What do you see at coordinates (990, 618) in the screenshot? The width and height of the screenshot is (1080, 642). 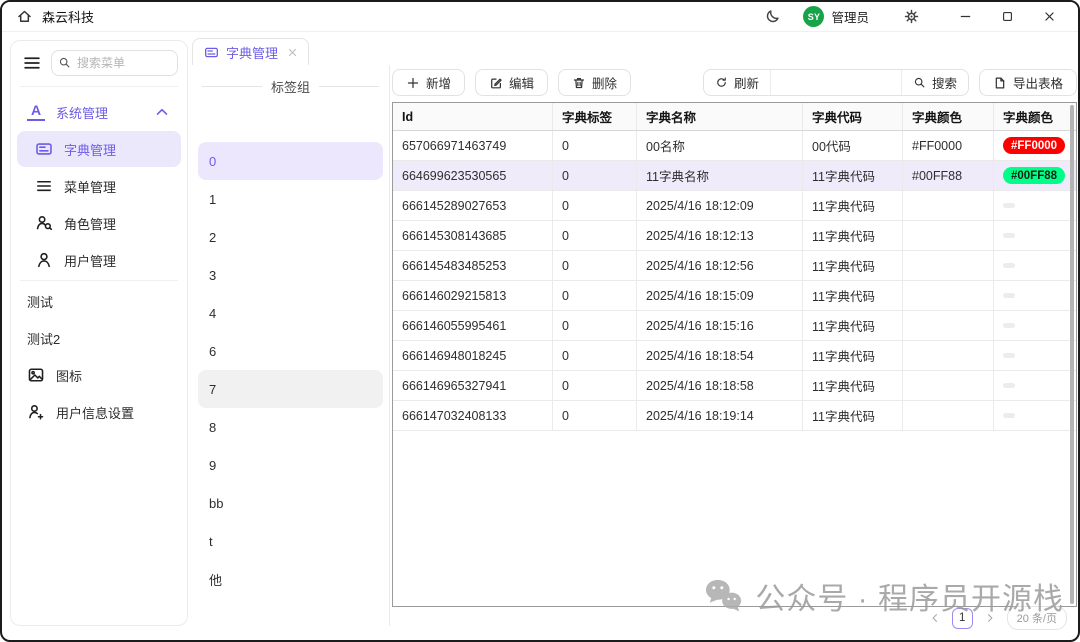 I see `next-page-icon` at bounding box center [990, 618].